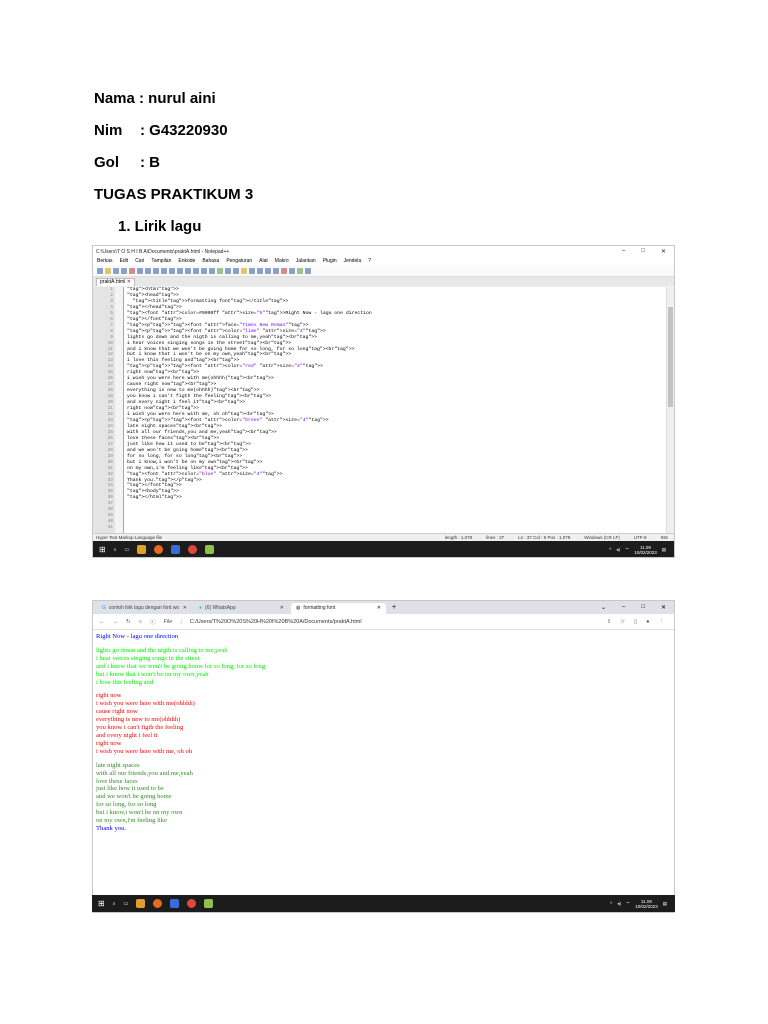 Image resolution: width=768 pixels, height=1024 pixels. What do you see at coordinates (124, 270) in the screenshot?
I see `save-all-icon` at bounding box center [124, 270].